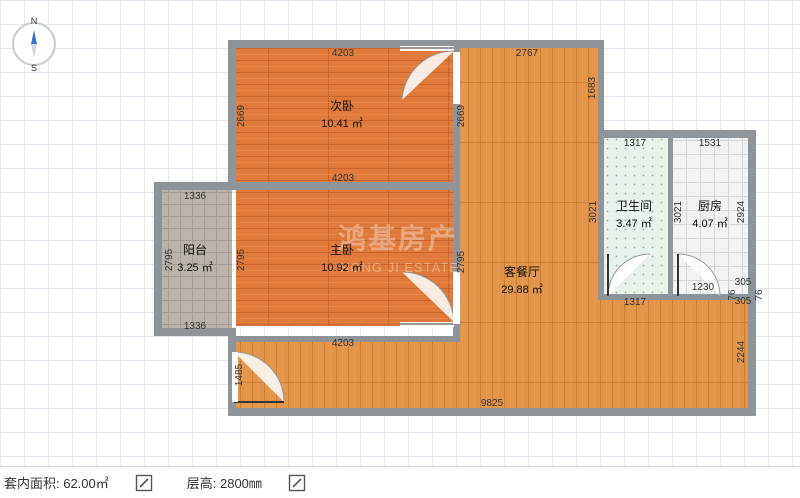 The width and height of the screenshot is (800, 498). What do you see at coordinates (635, 216) in the screenshot?
I see `bathroom-floor` at bounding box center [635, 216].